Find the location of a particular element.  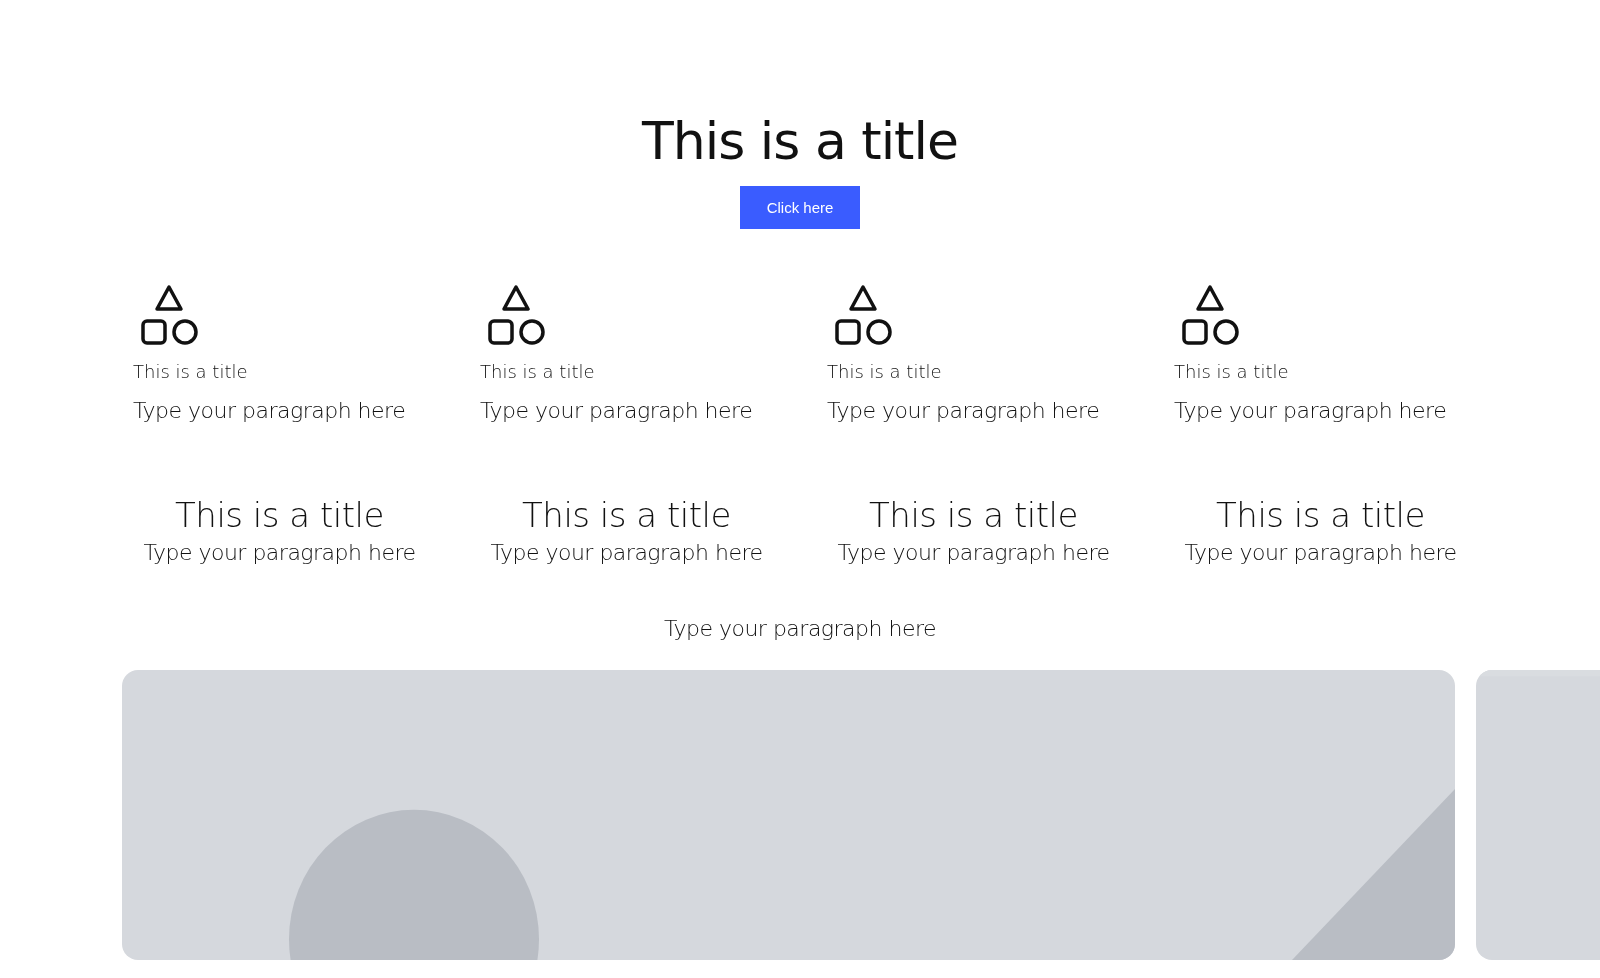

click-button: Click here is located at coordinates (800, 207).